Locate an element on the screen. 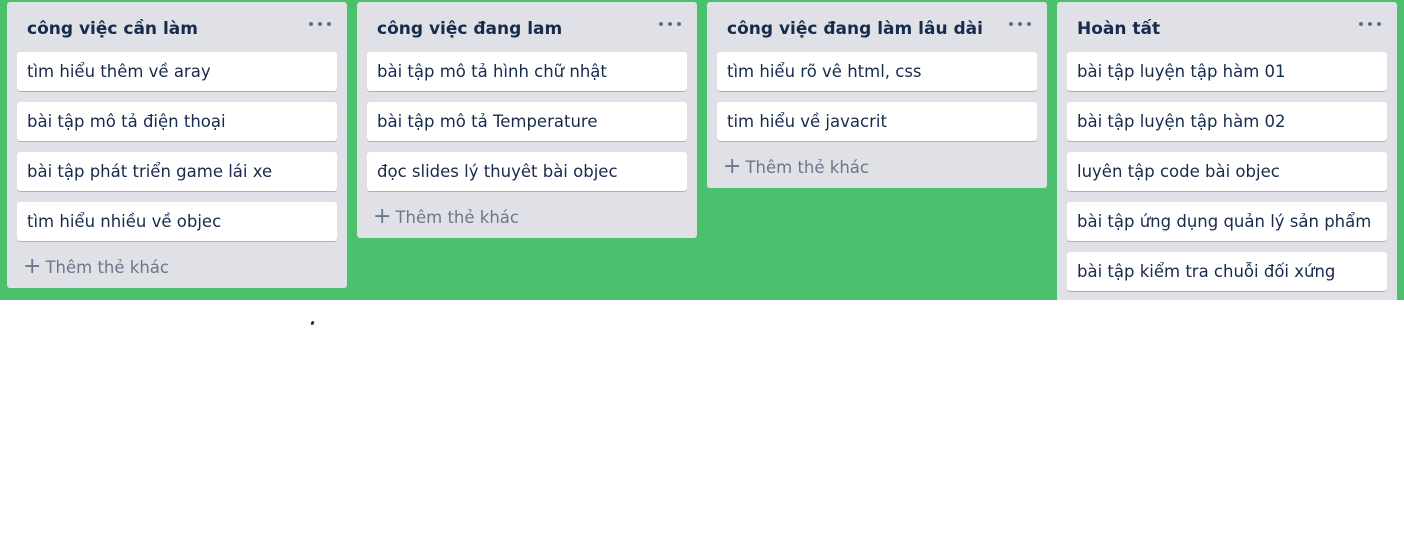 The width and height of the screenshot is (1404, 546). card: tìm hiểu nhiều về objec is located at coordinates (177, 221).